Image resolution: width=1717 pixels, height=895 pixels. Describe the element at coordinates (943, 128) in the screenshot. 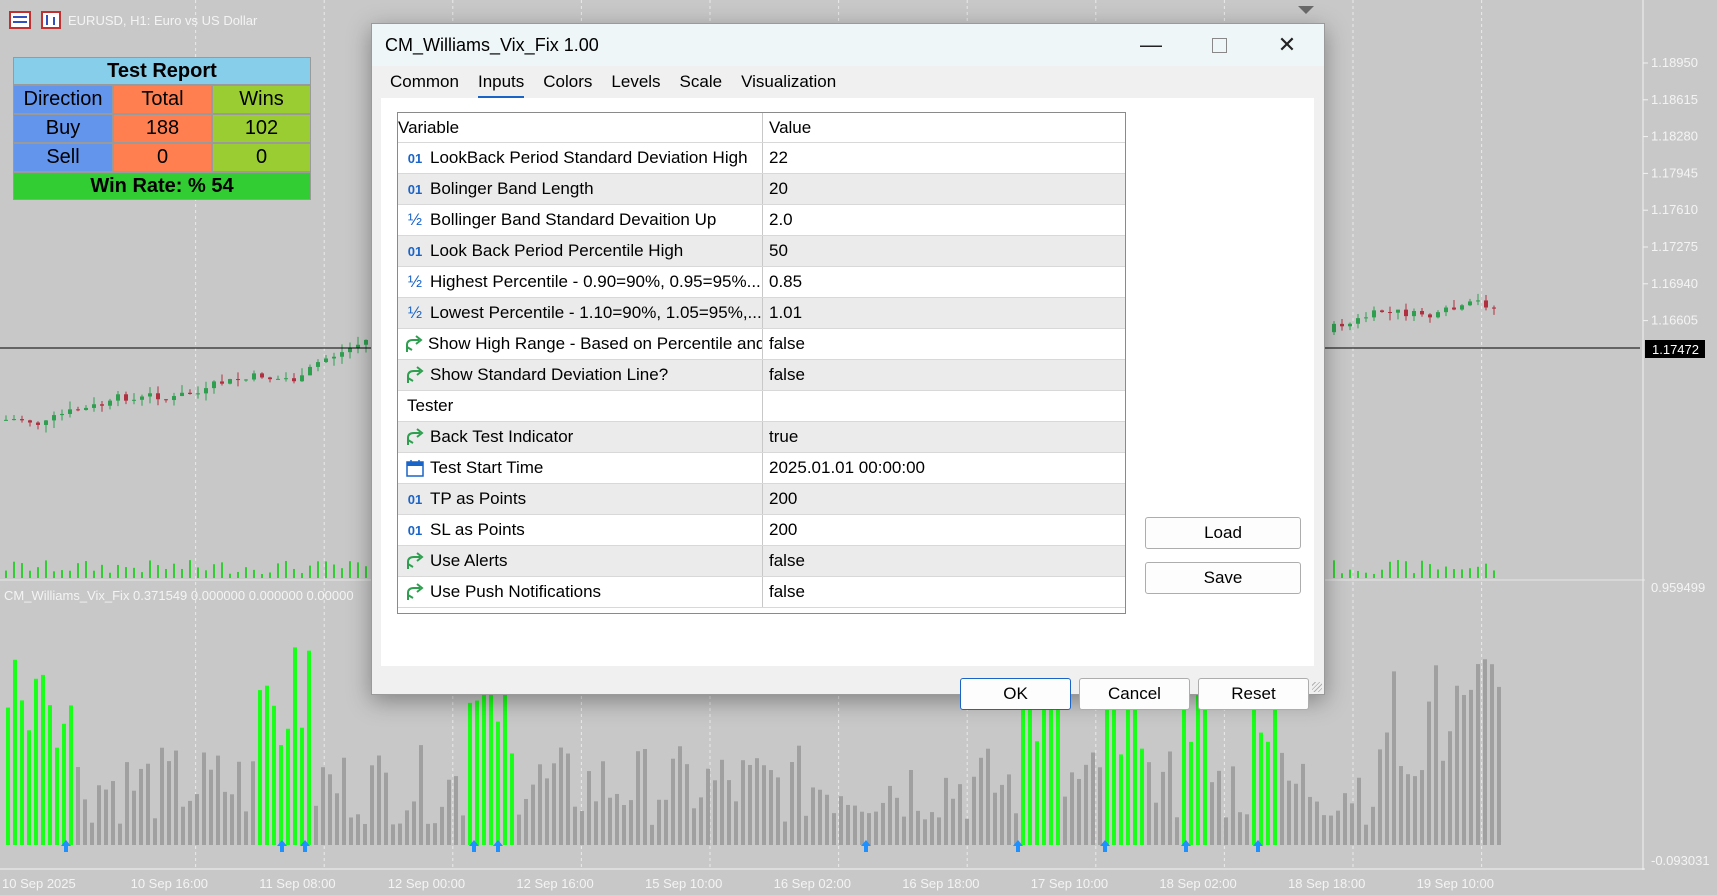

I see `column-header-value: Value` at that location.